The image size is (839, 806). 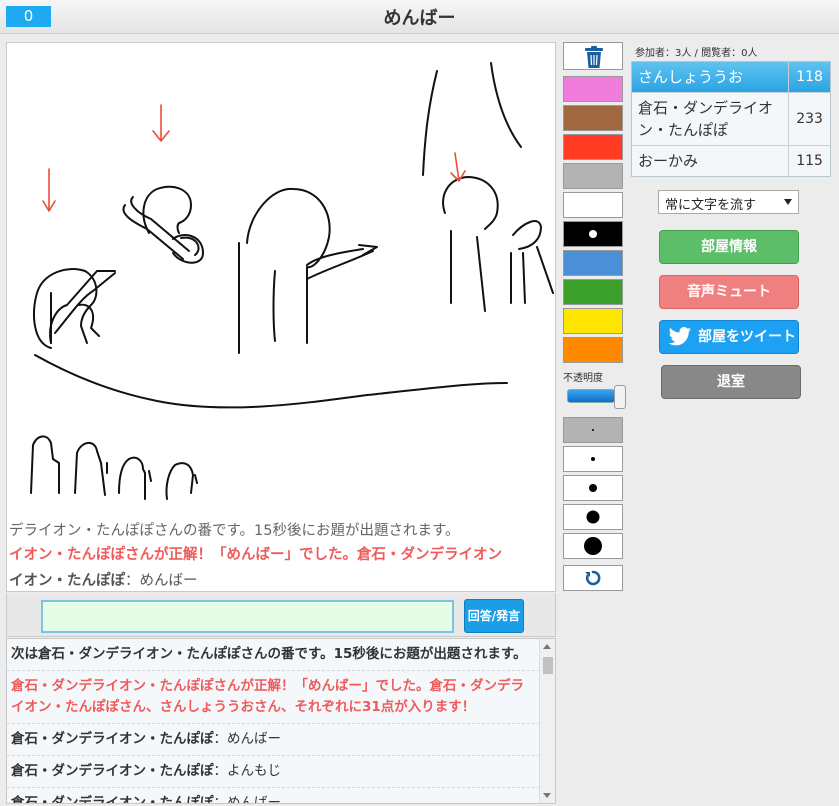 I want to click on overlay-chat-text: ：めんばー, so click(x=161, y=581).